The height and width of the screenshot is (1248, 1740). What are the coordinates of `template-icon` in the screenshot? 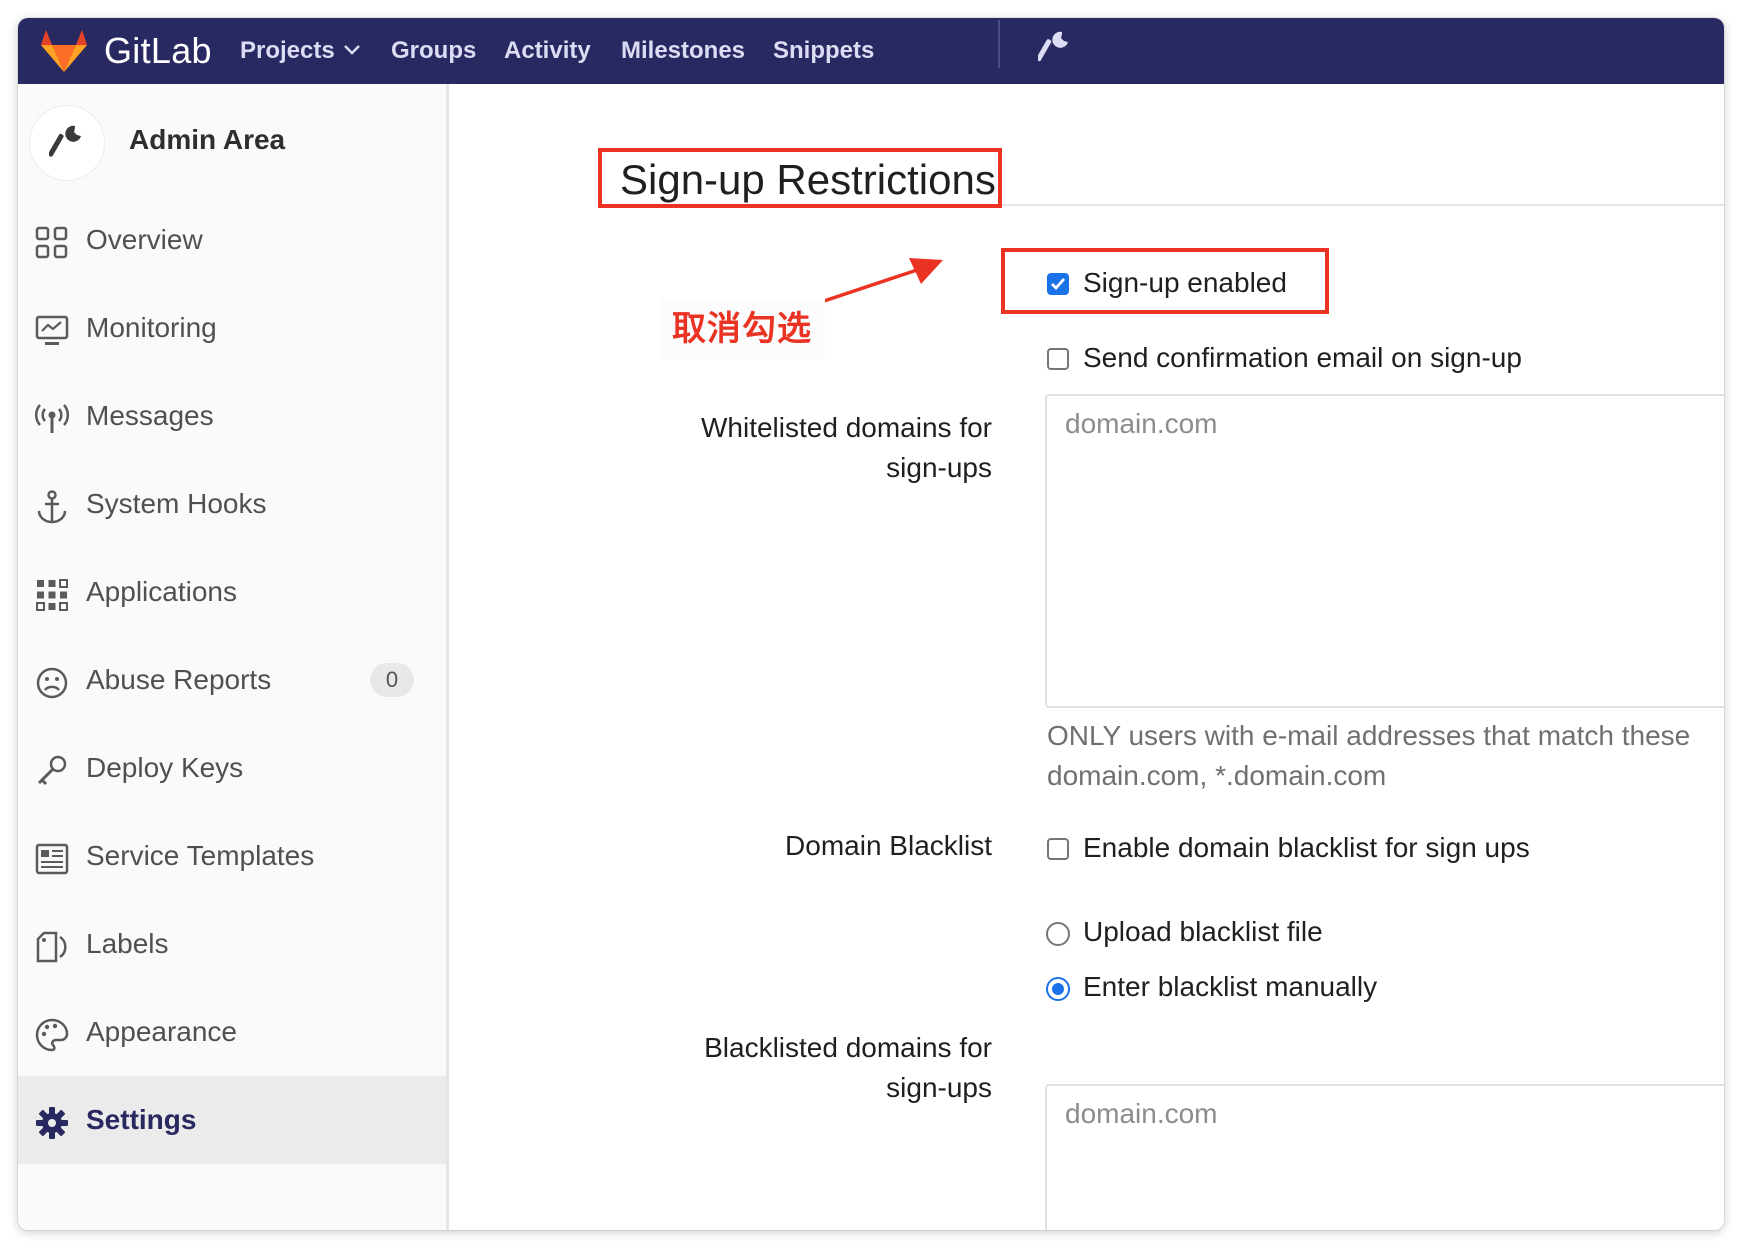 It's located at (52, 859).